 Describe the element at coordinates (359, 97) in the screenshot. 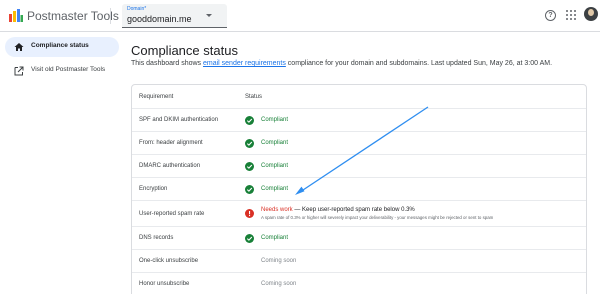

I see `table-header-row: Requirement Status` at that location.